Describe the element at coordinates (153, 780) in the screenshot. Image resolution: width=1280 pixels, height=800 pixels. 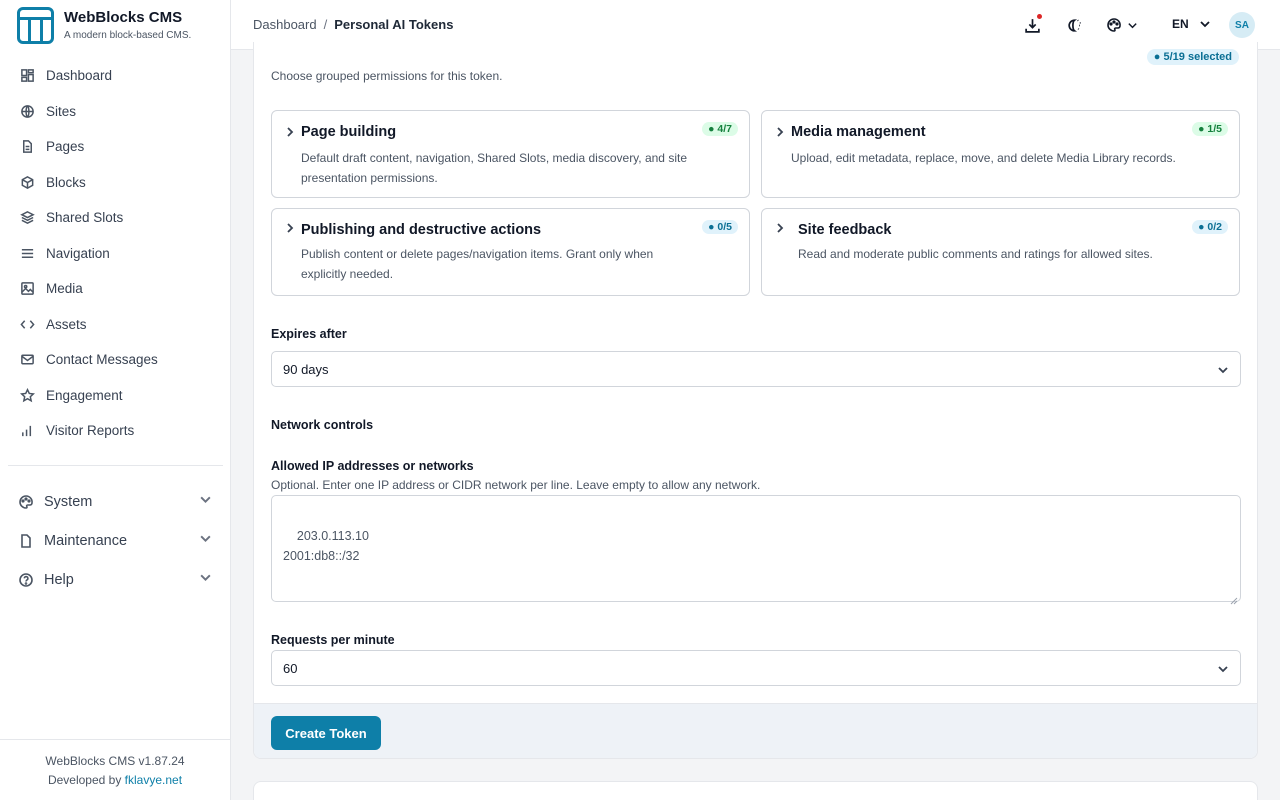
I see `developer-link: fklavye.net` at that location.